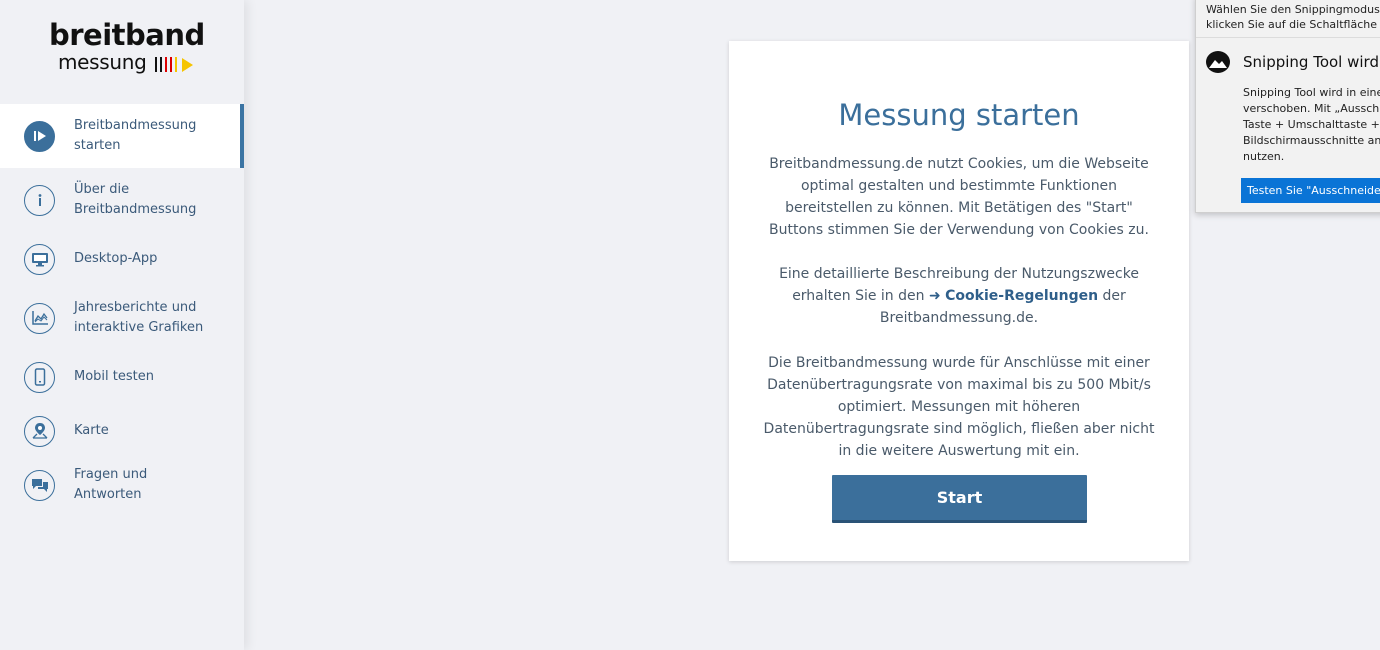  I want to click on chat-icon, so click(39, 485).